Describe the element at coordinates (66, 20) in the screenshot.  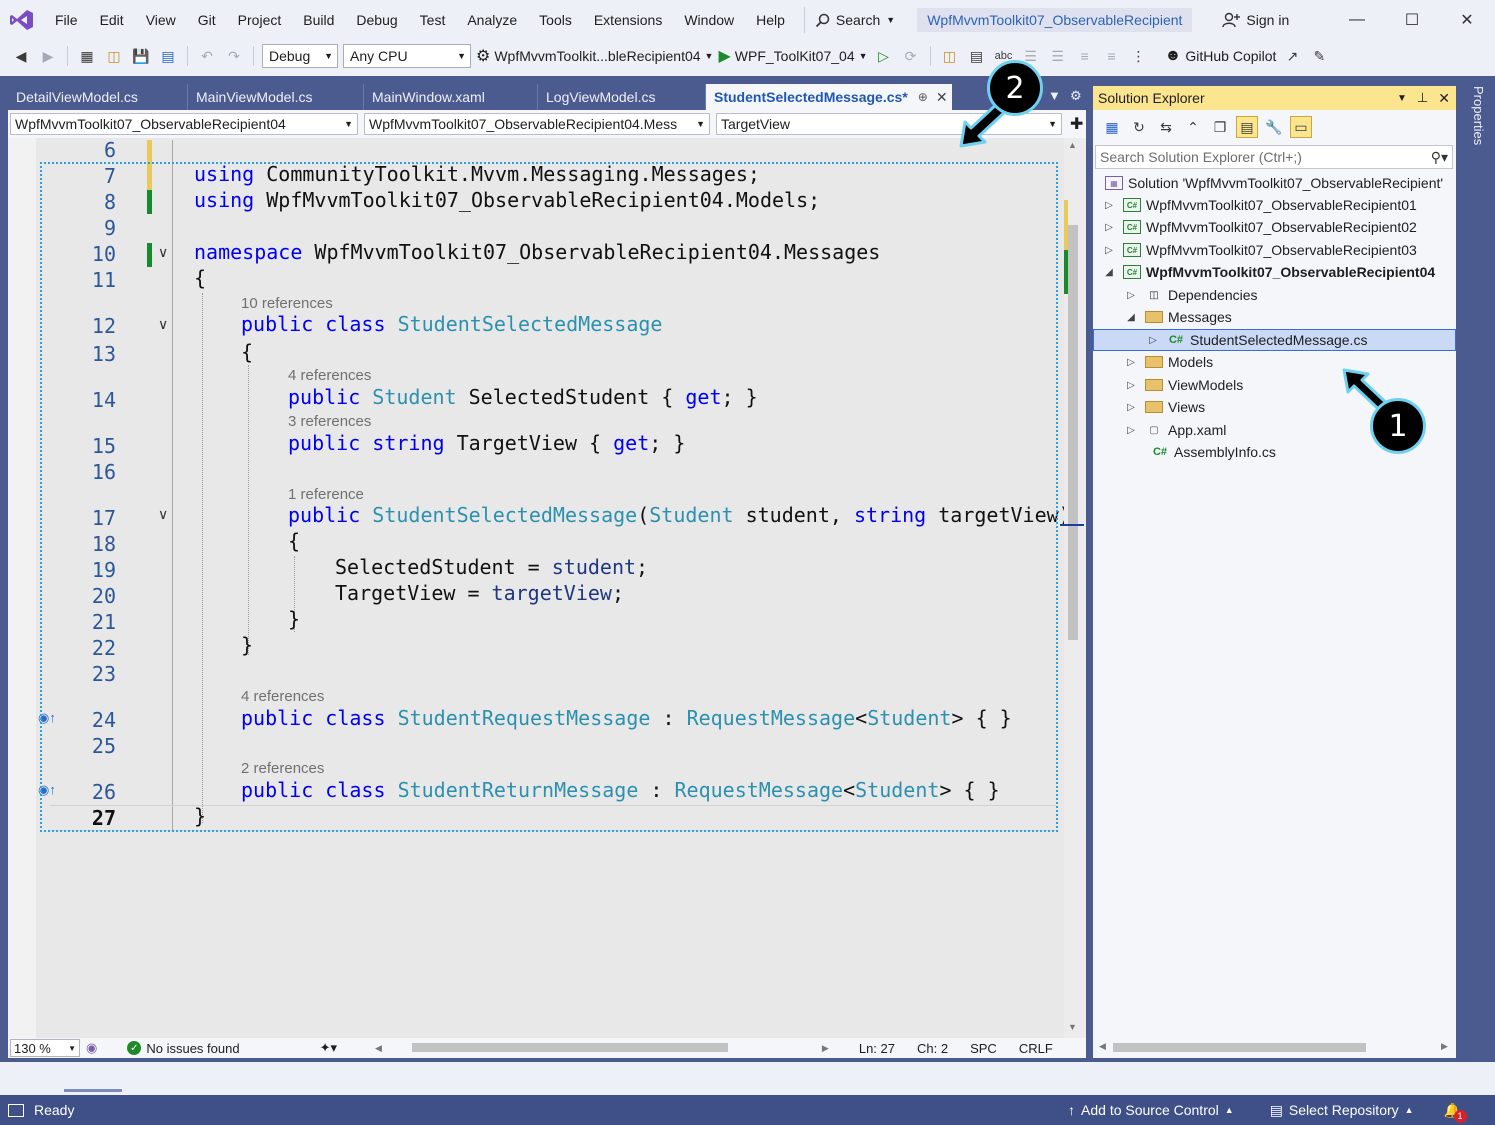
I see `menu-file: File` at that location.